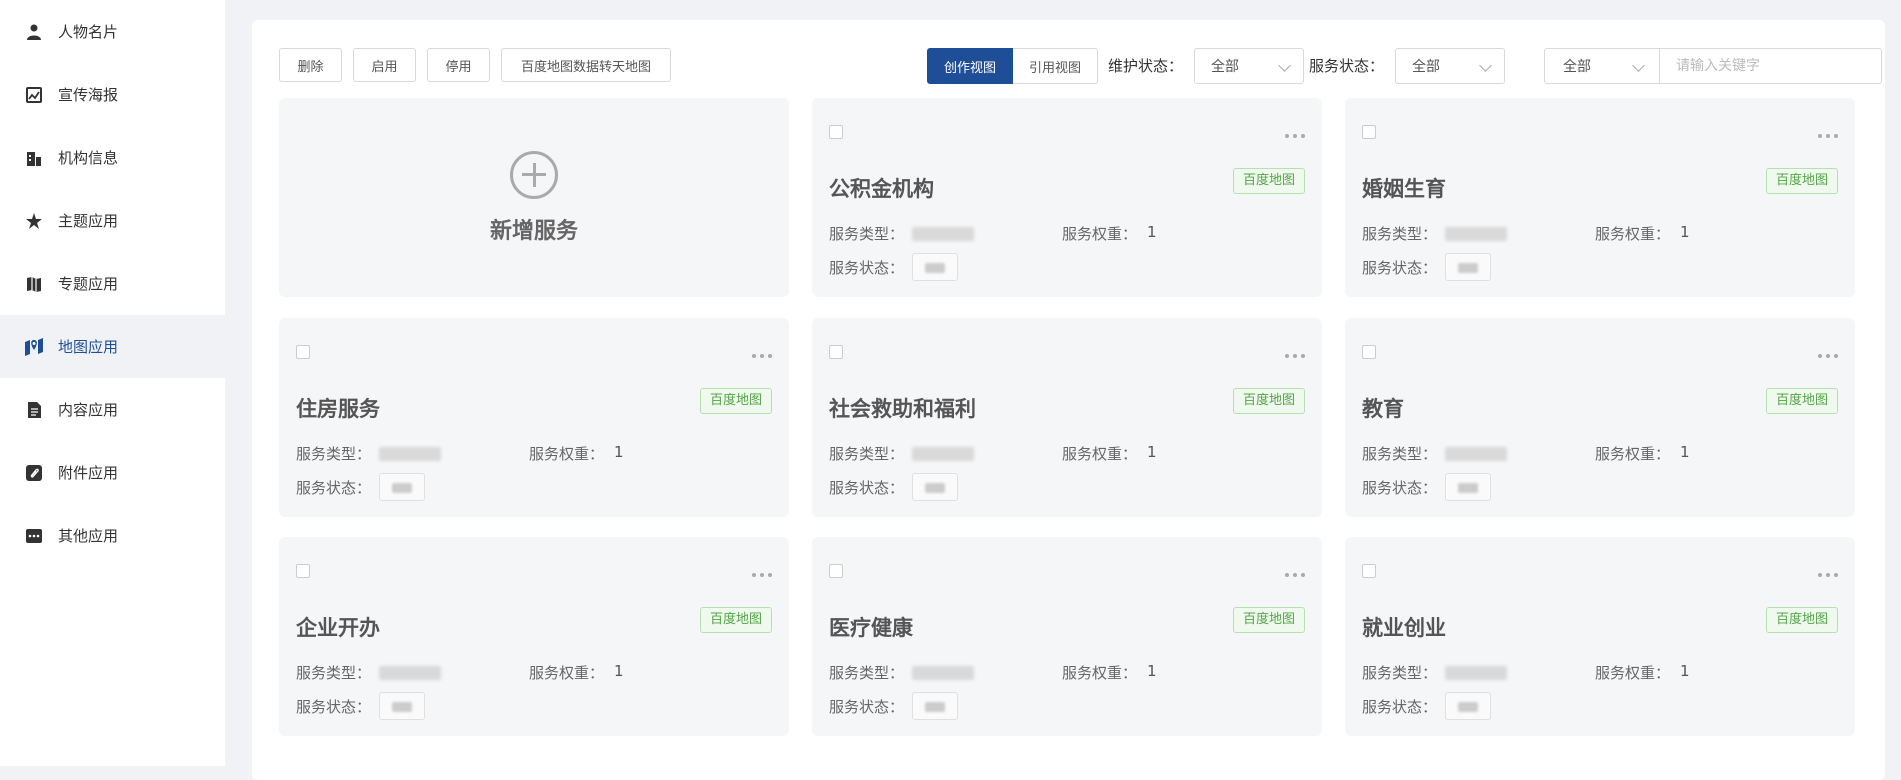  Describe the element at coordinates (88, 221) in the screenshot. I see `sidebar-item-label: 主题应用` at that location.